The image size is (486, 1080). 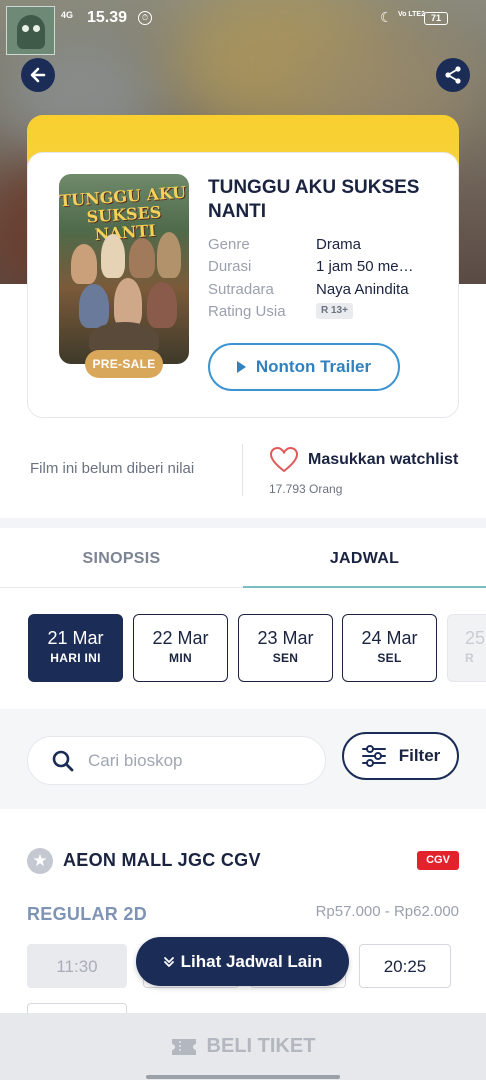 I want to click on share-button, so click(x=453, y=75).